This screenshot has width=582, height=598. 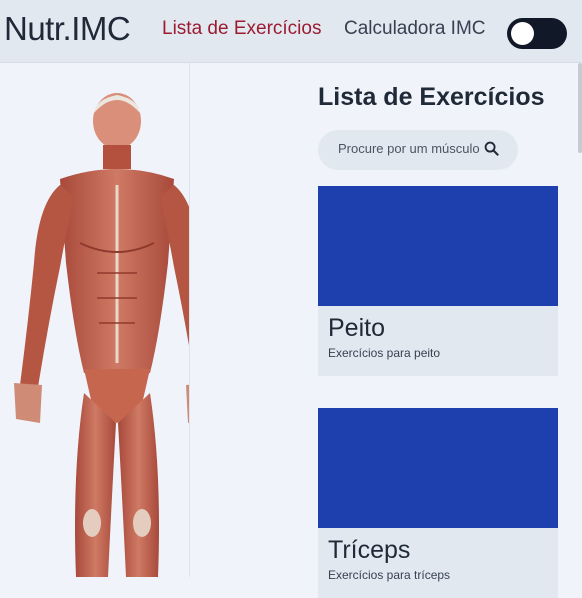 I want to click on search-bar, so click(x=418, y=150).